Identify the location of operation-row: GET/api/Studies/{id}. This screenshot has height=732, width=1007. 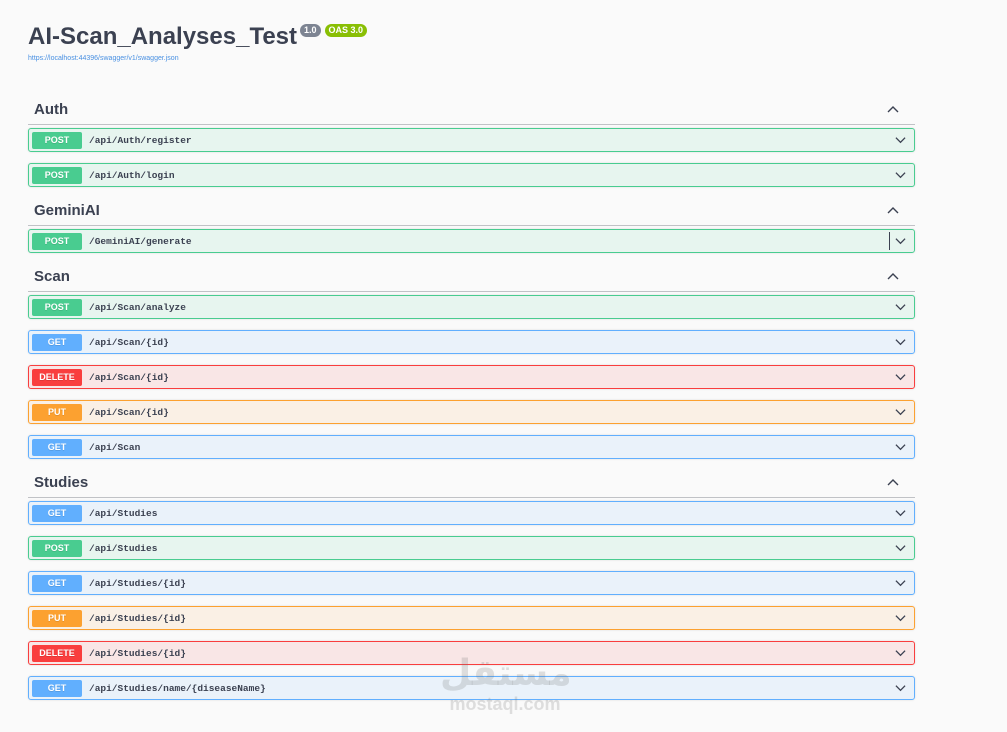
(471, 583).